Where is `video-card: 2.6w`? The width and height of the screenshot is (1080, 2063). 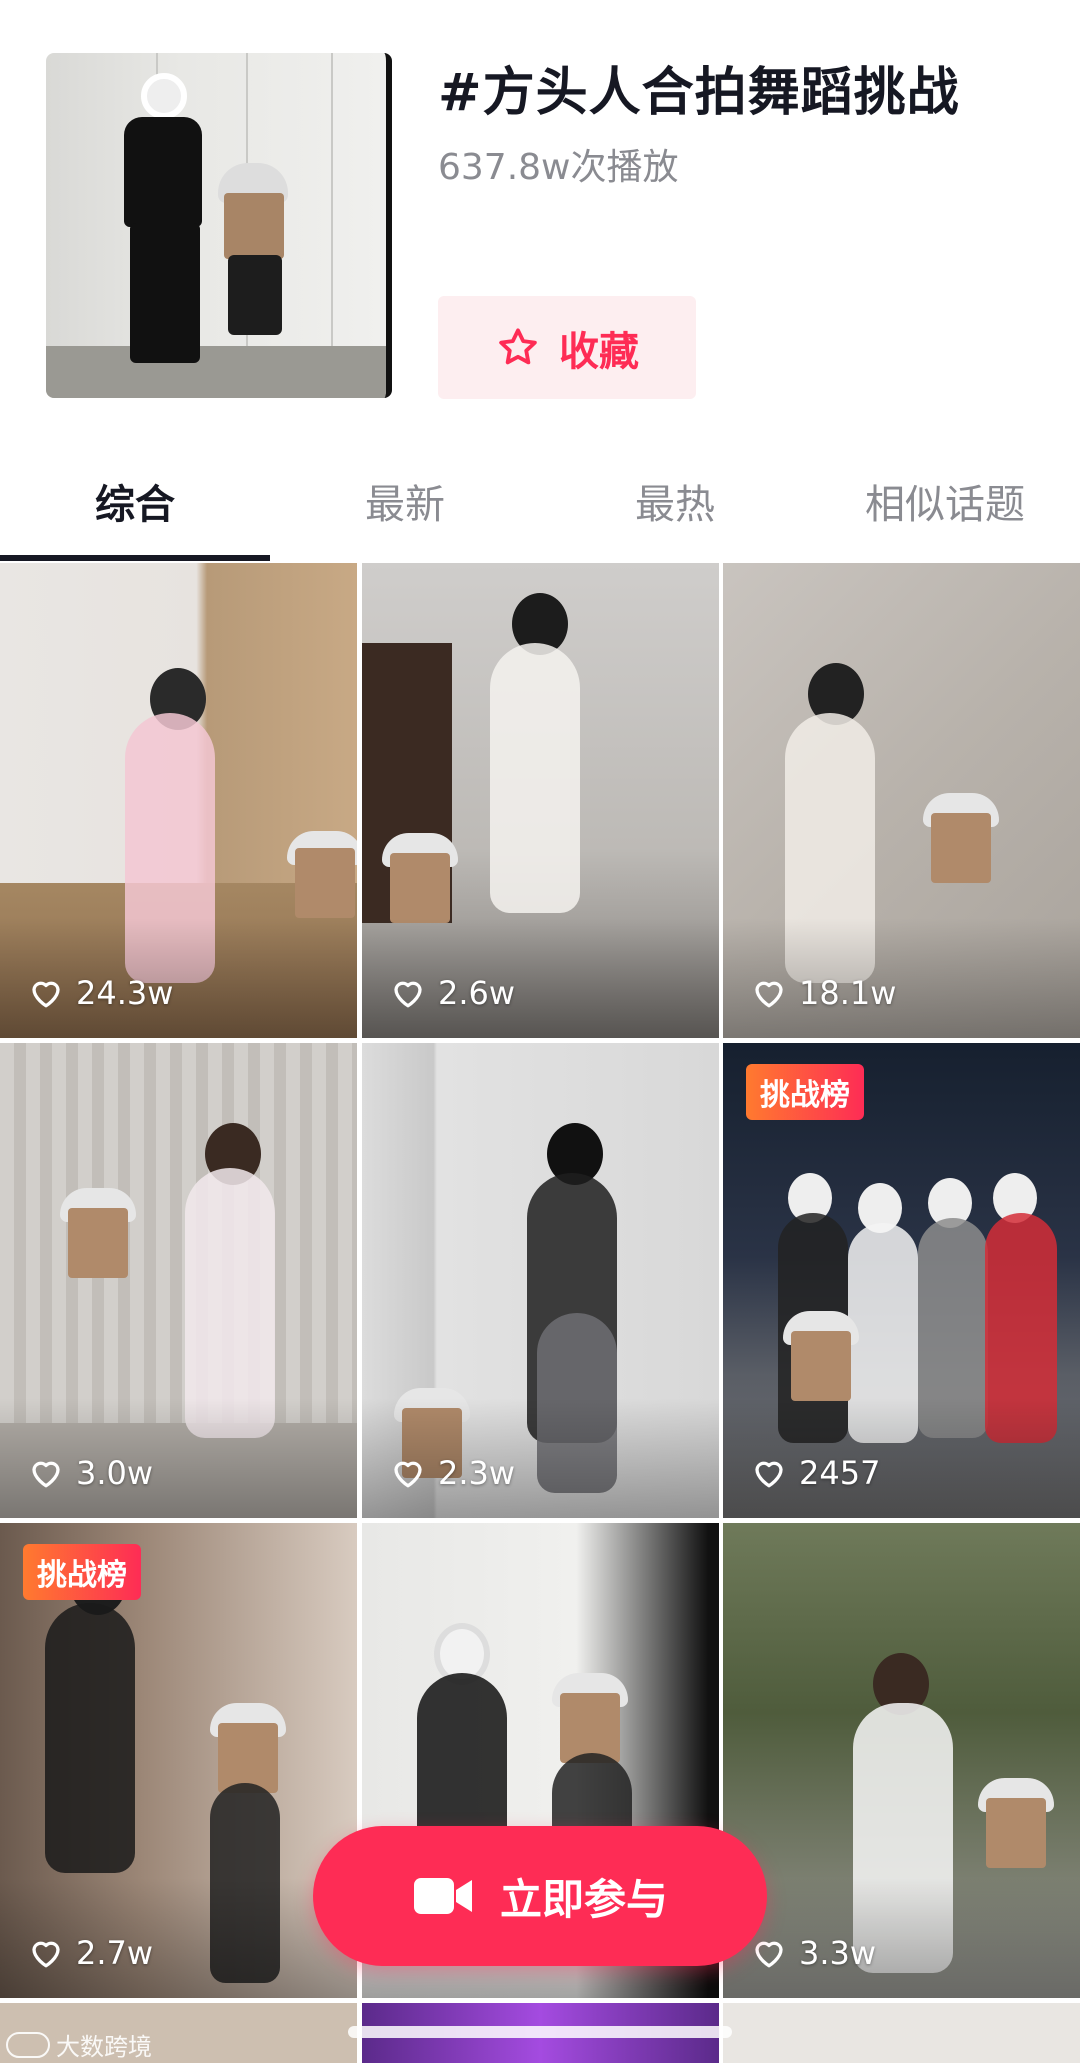
video-card: 2.6w is located at coordinates (540, 800).